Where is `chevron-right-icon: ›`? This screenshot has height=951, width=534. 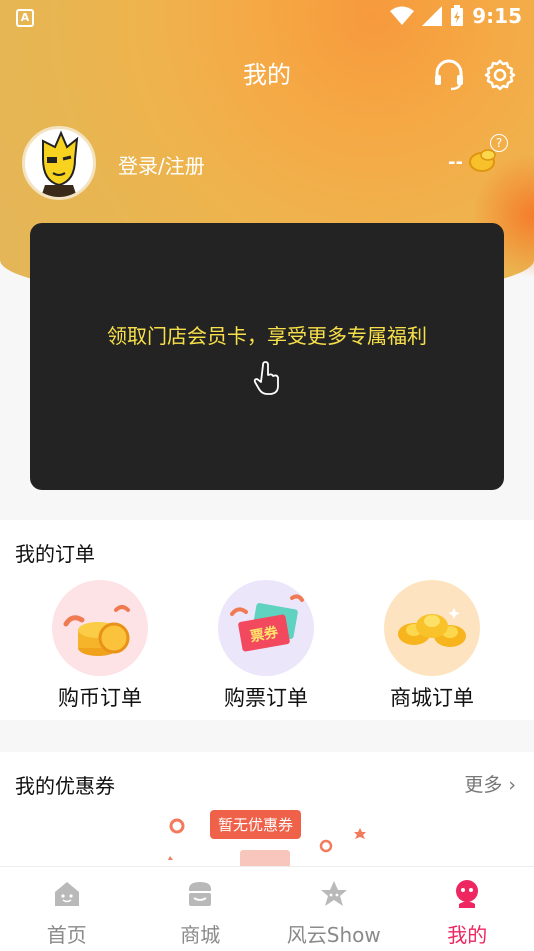 chevron-right-icon: › is located at coordinates (512, 785).